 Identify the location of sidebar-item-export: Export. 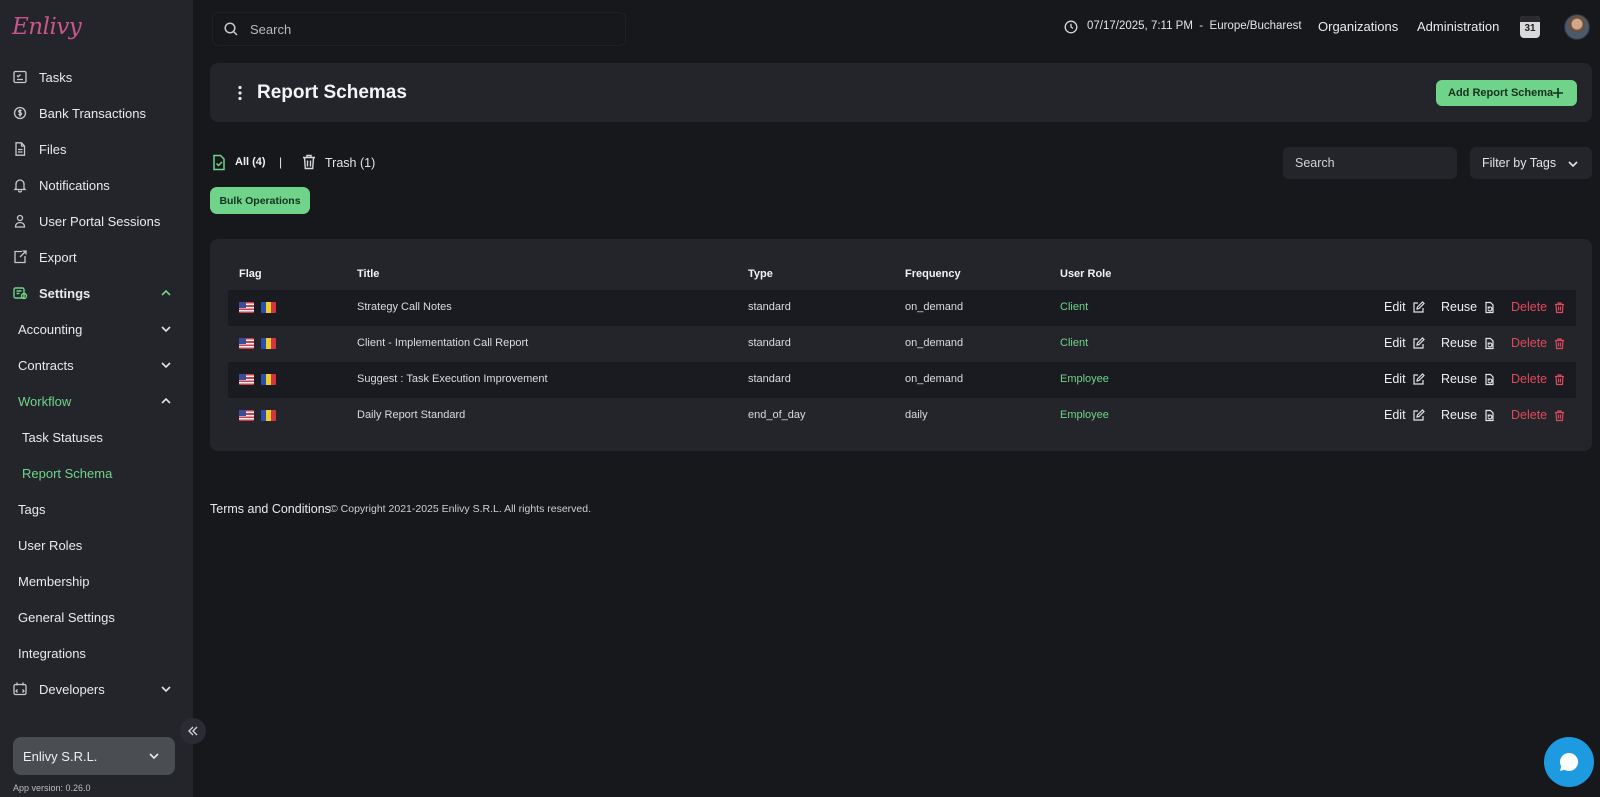
(96, 257).